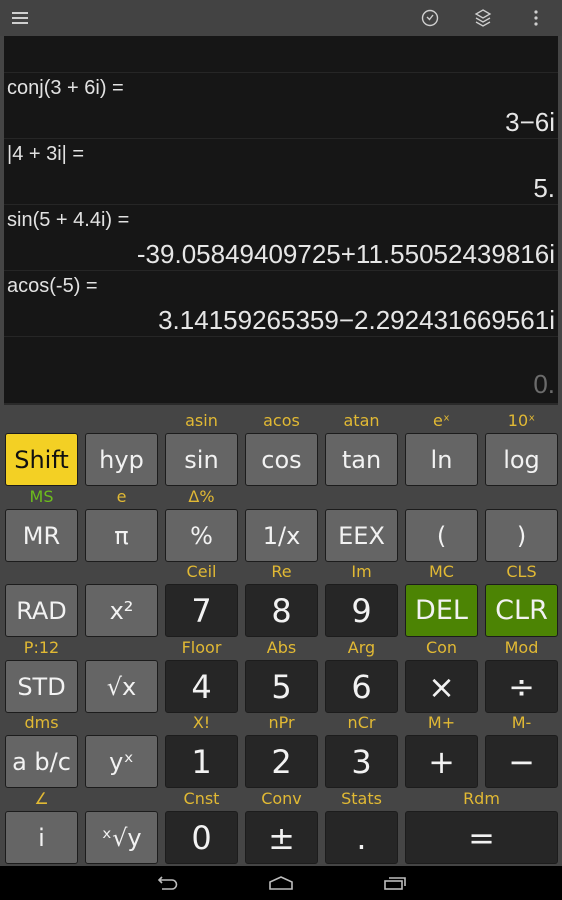 This screenshot has width=562, height=900. What do you see at coordinates (167, 883) in the screenshot?
I see `back-icon` at bounding box center [167, 883].